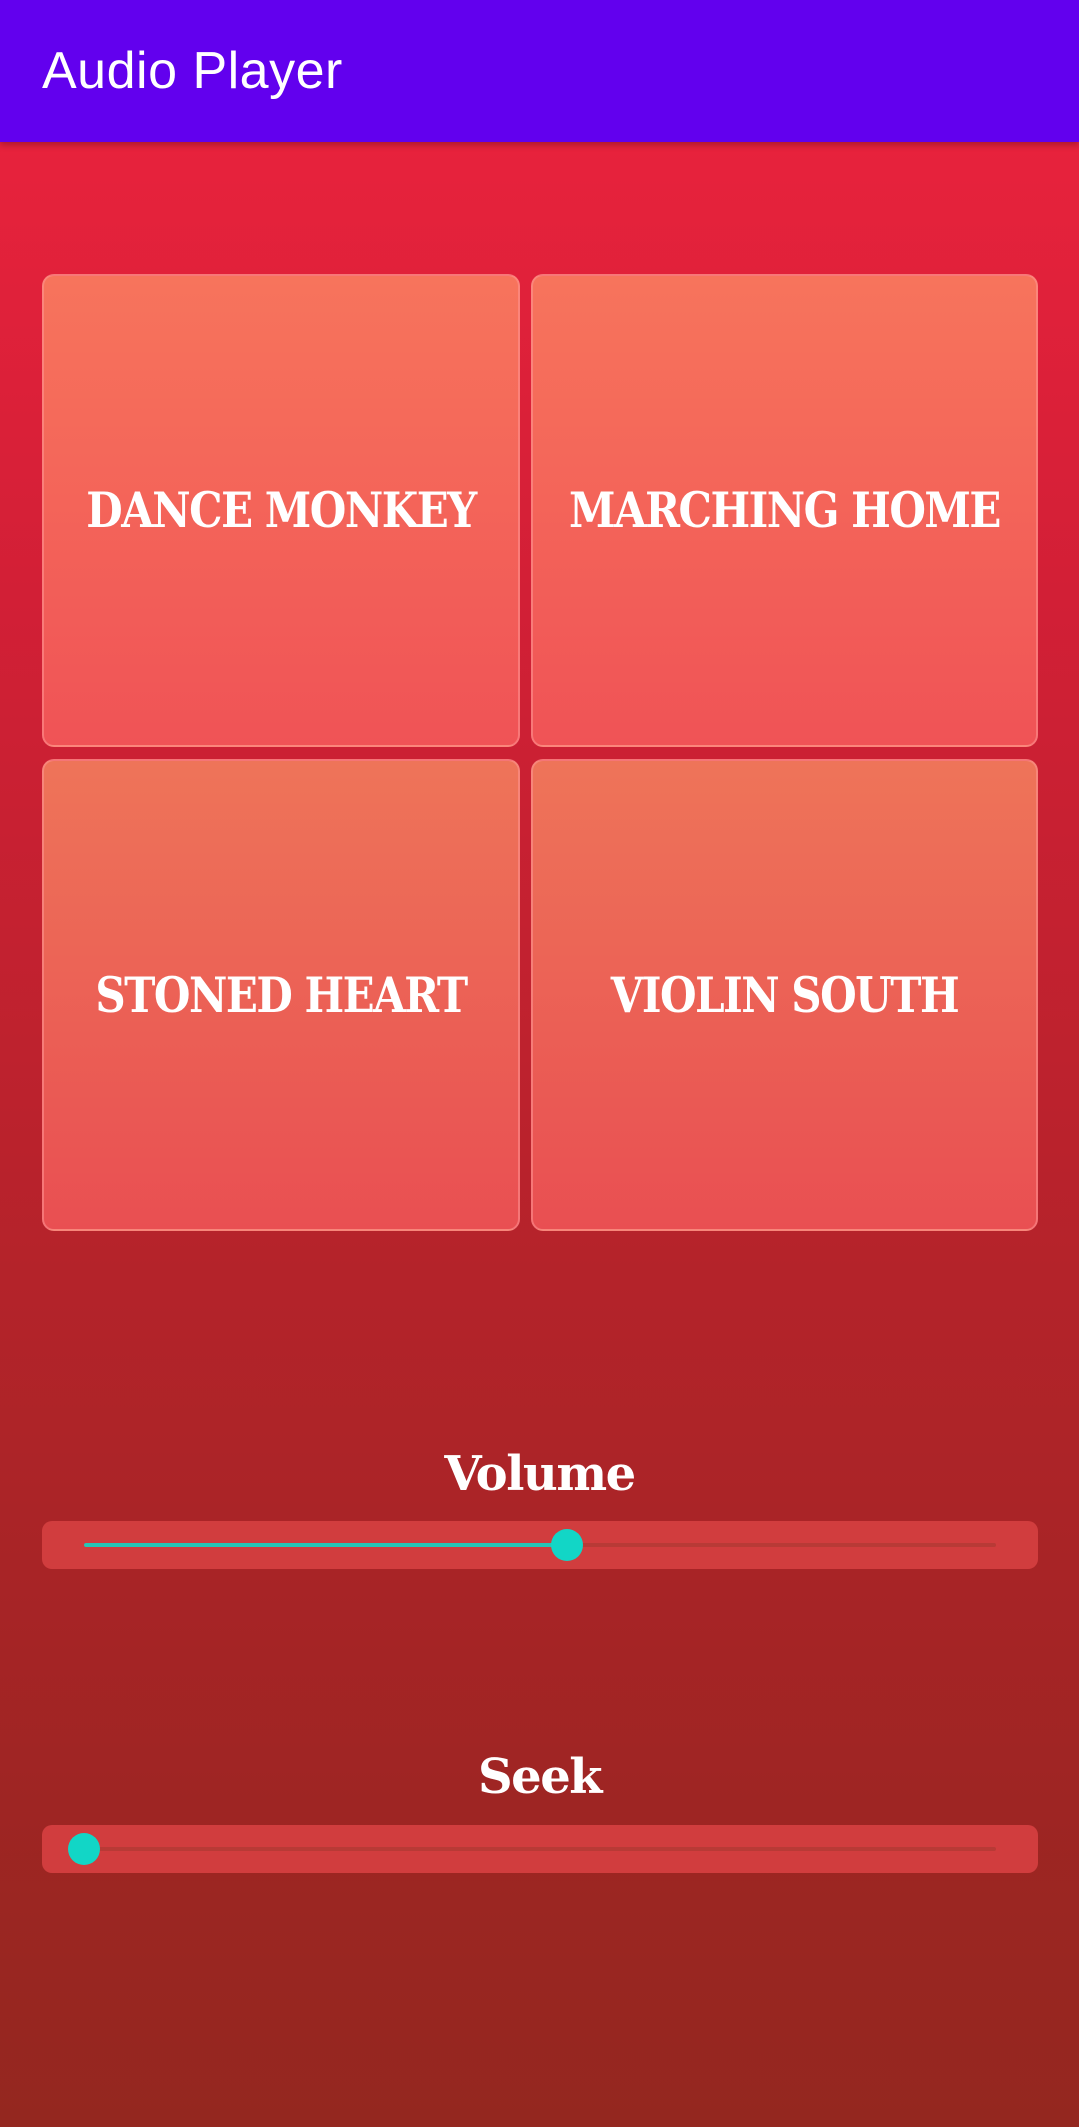 The width and height of the screenshot is (1079, 2127). I want to click on track-label: VIOLIN SOUTH, so click(785, 995).